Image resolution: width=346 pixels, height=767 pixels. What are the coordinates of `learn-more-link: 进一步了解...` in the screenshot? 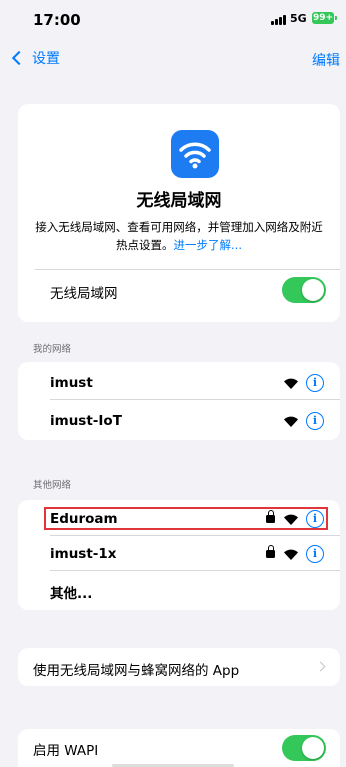 It's located at (208, 245).